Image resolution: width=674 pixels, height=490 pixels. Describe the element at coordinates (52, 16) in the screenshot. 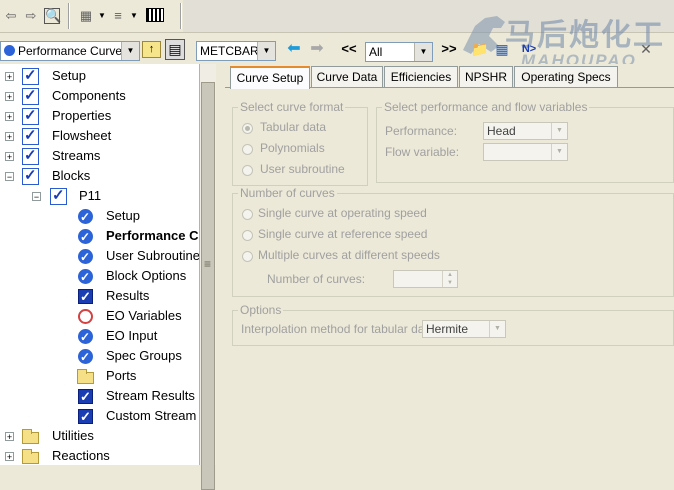

I see `find-icon: 🔍` at that location.